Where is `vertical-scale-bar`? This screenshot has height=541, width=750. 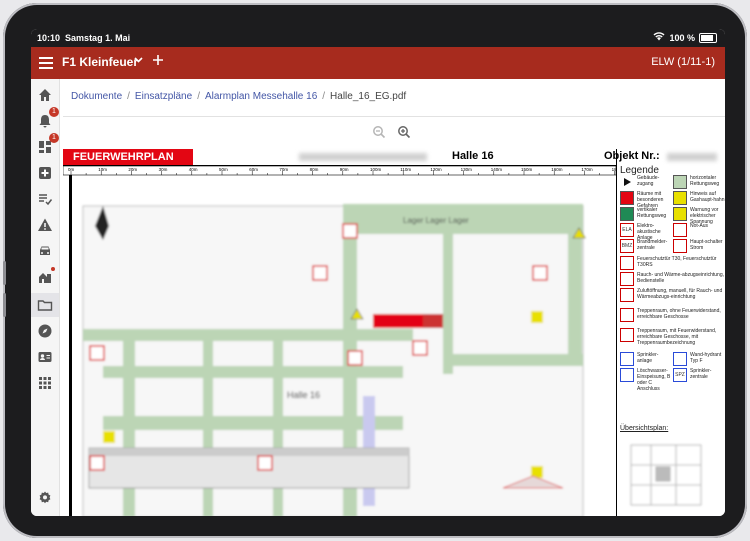
vertical-scale-bar is located at coordinates (70, 345).